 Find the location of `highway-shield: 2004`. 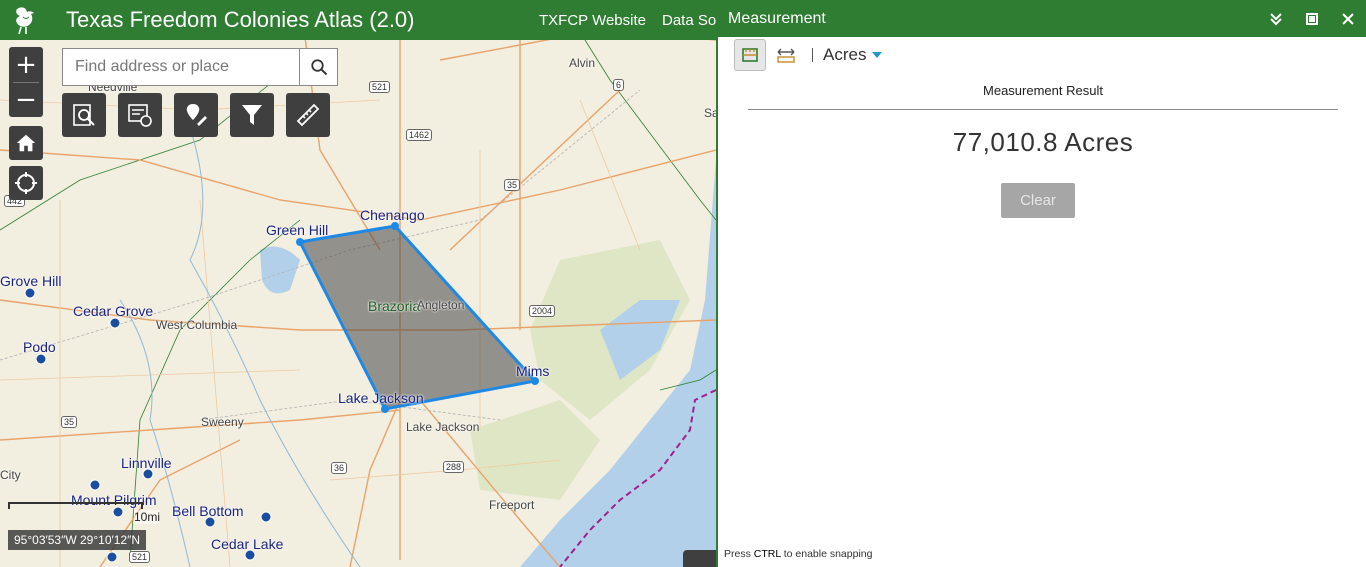

highway-shield: 2004 is located at coordinates (542, 311).